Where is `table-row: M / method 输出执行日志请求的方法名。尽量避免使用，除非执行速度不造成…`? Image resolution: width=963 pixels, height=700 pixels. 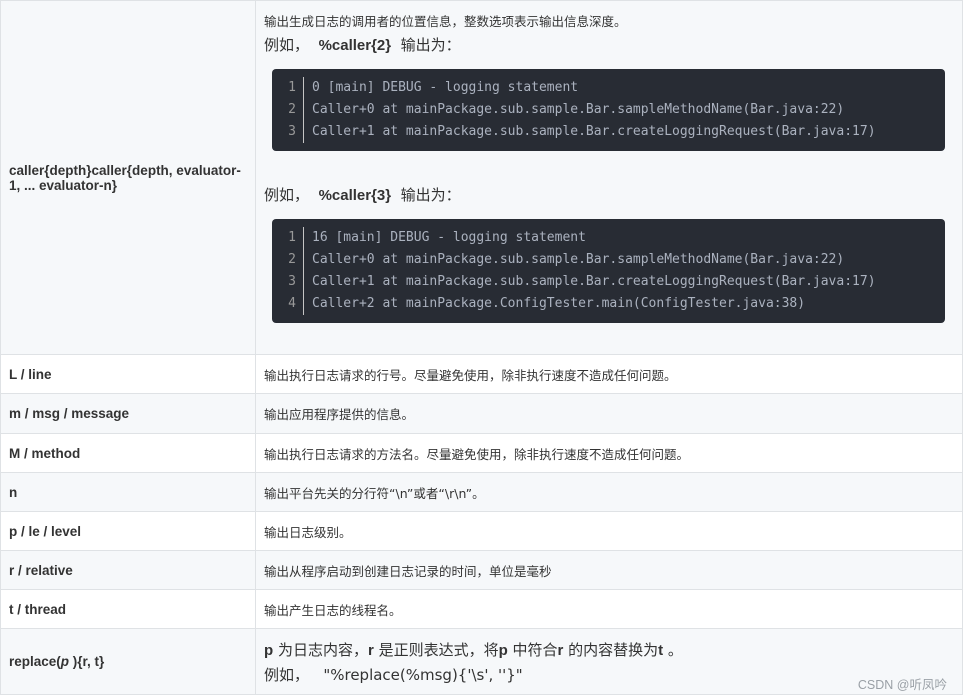
table-row: M / method 输出执行日志请求的方法名。尽量避免使用，除非执行速度不造成… is located at coordinates (481, 453).